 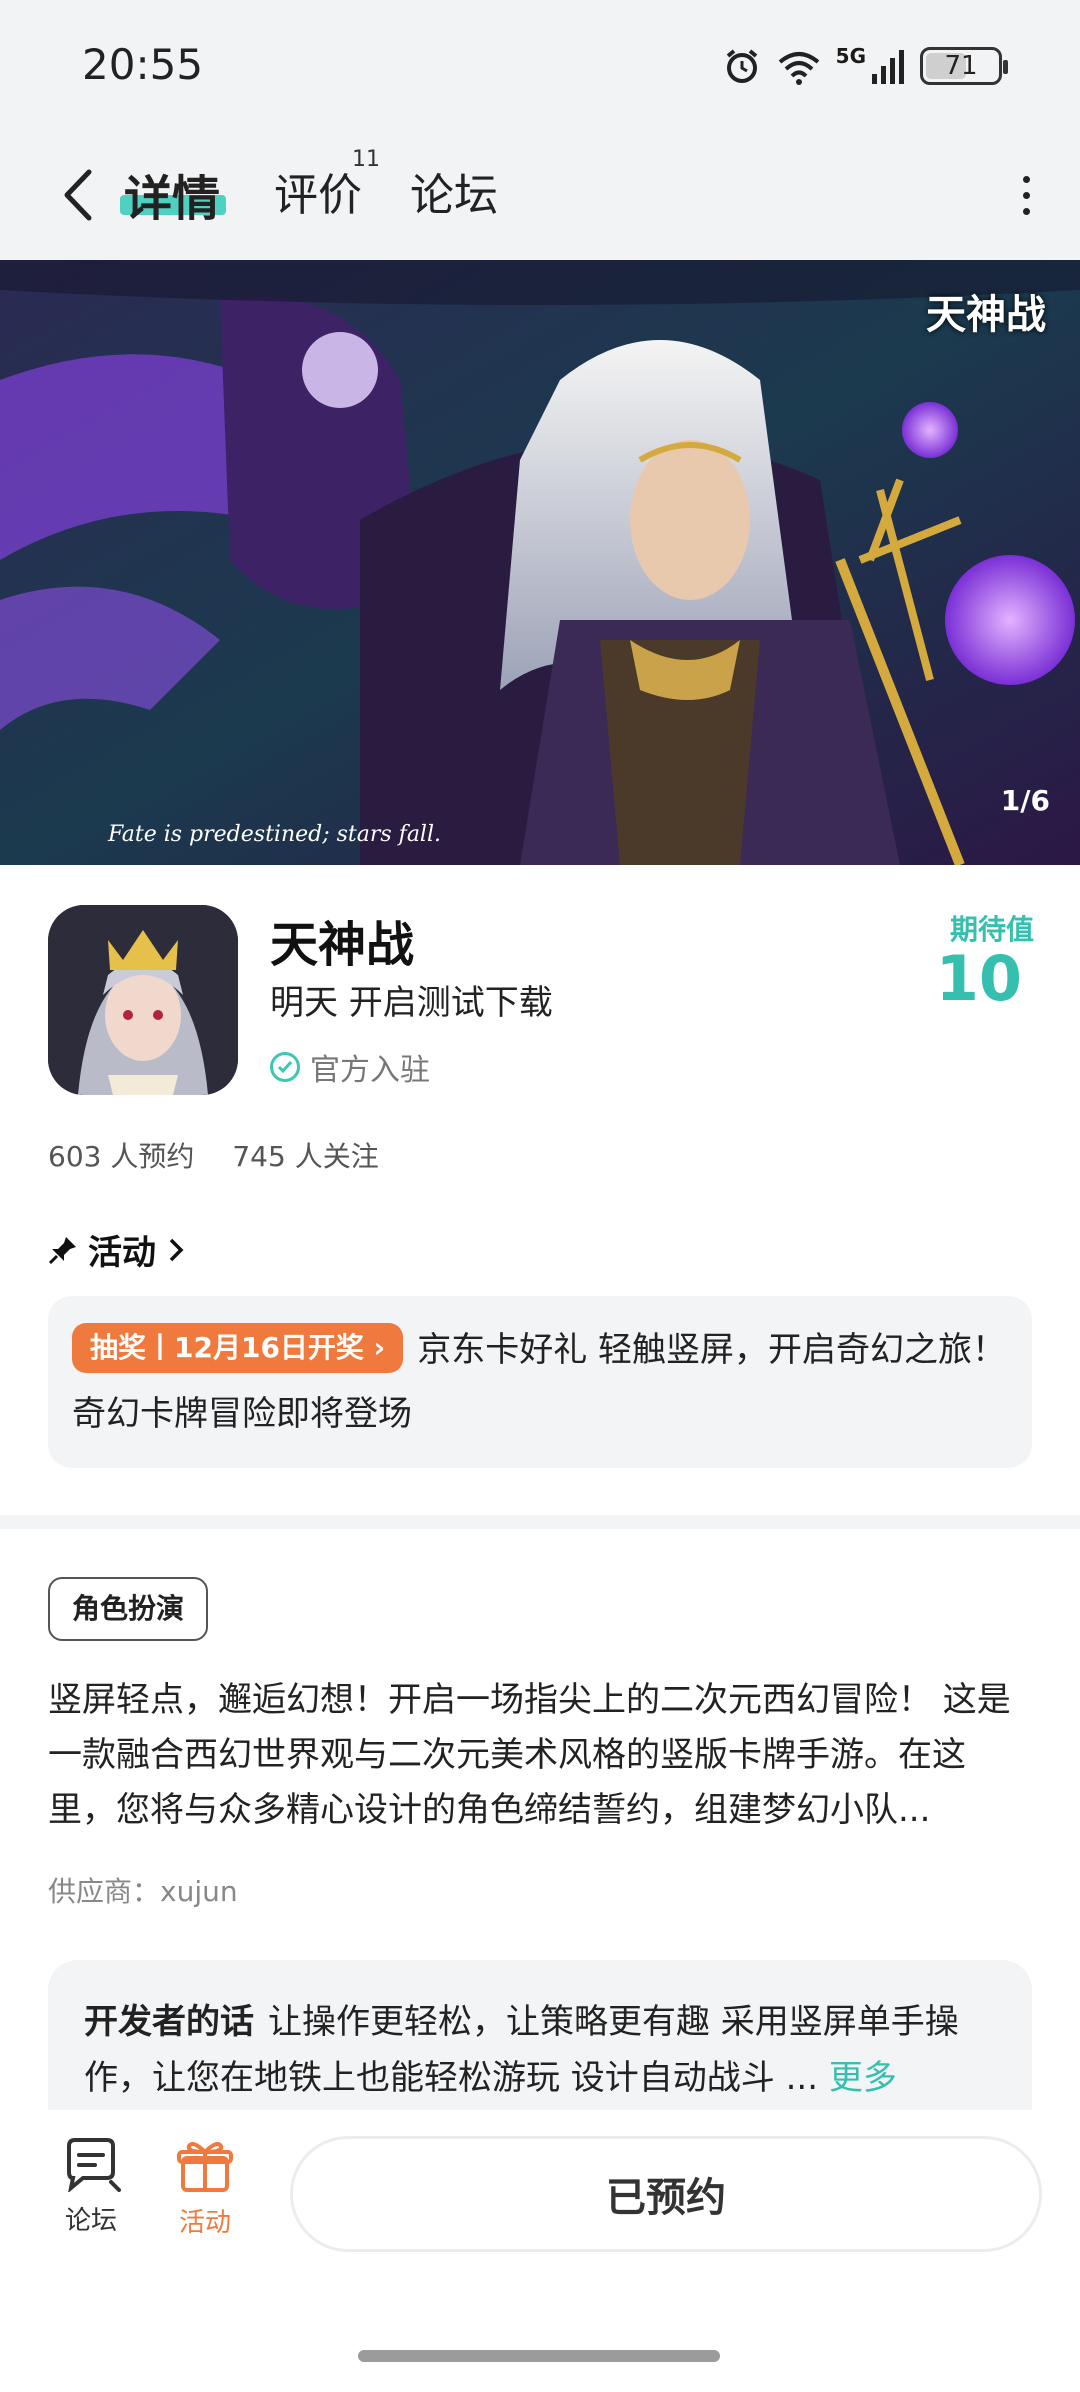 What do you see at coordinates (342, 945) in the screenshot?
I see `game-title: 天神战` at bounding box center [342, 945].